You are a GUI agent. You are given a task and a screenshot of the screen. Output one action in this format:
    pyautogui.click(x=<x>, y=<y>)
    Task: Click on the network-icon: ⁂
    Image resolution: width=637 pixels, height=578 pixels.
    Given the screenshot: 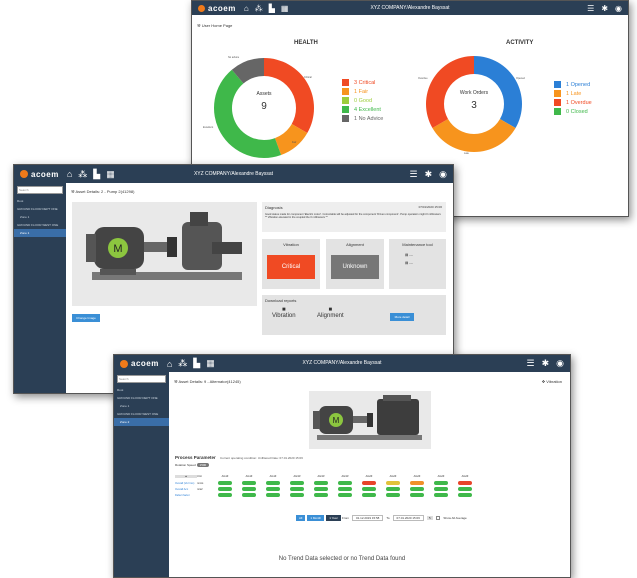 What is the action you would take?
    pyautogui.click(x=182, y=363)
    